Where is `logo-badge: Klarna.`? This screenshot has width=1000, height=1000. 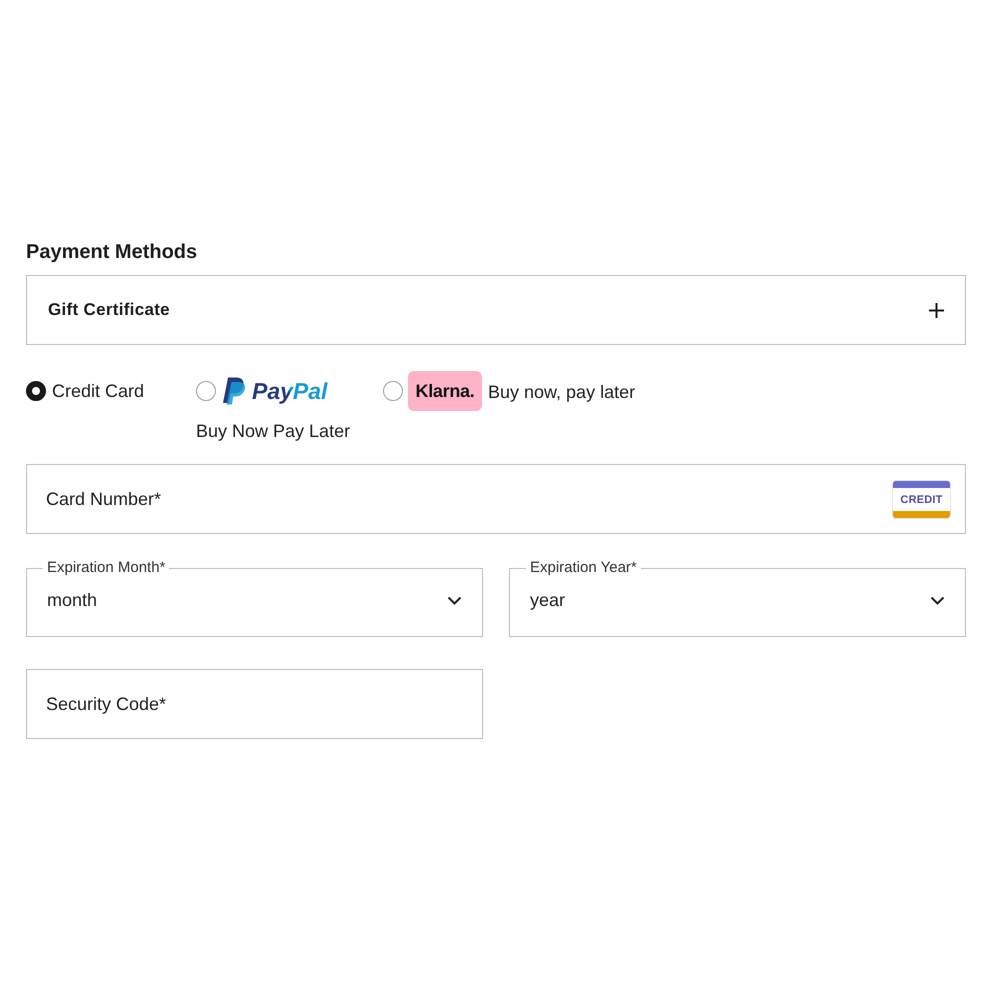 logo-badge: Klarna. is located at coordinates (445, 391).